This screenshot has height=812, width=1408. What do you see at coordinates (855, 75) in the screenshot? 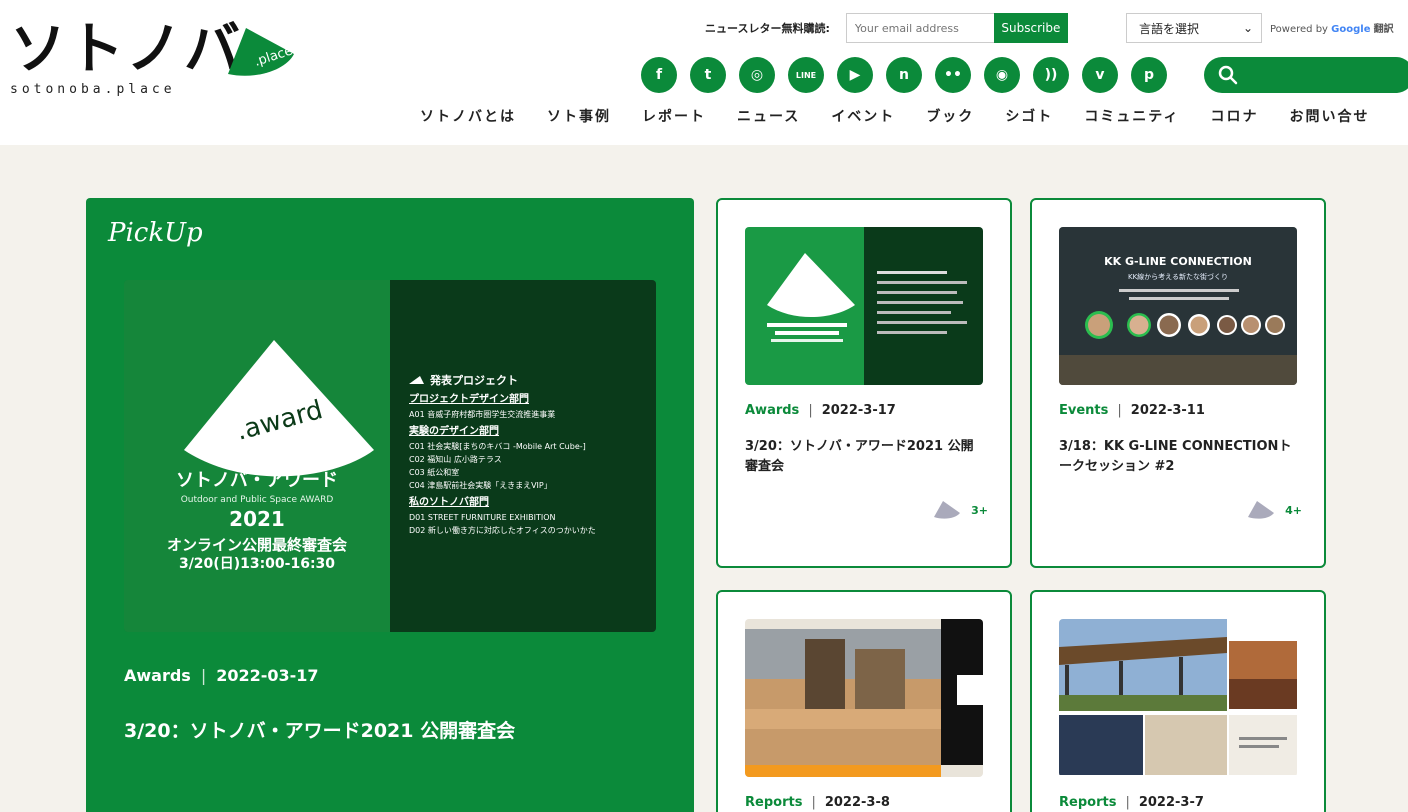
I see `youtube-icon: ▶` at bounding box center [855, 75].